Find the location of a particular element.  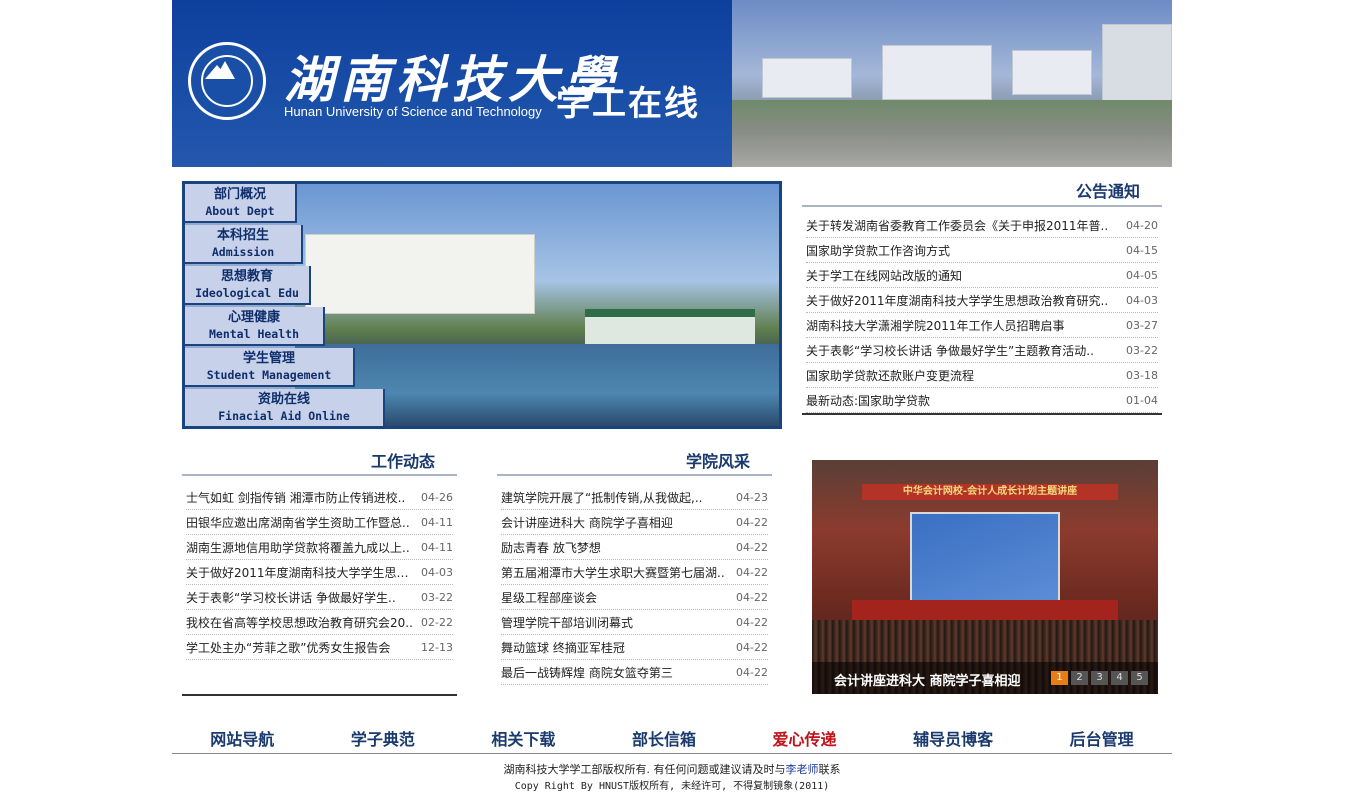

list-item: 田银华应邀出席湖南省学生资助工作暨总.. 04-11 is located at coordinates (319, 522).